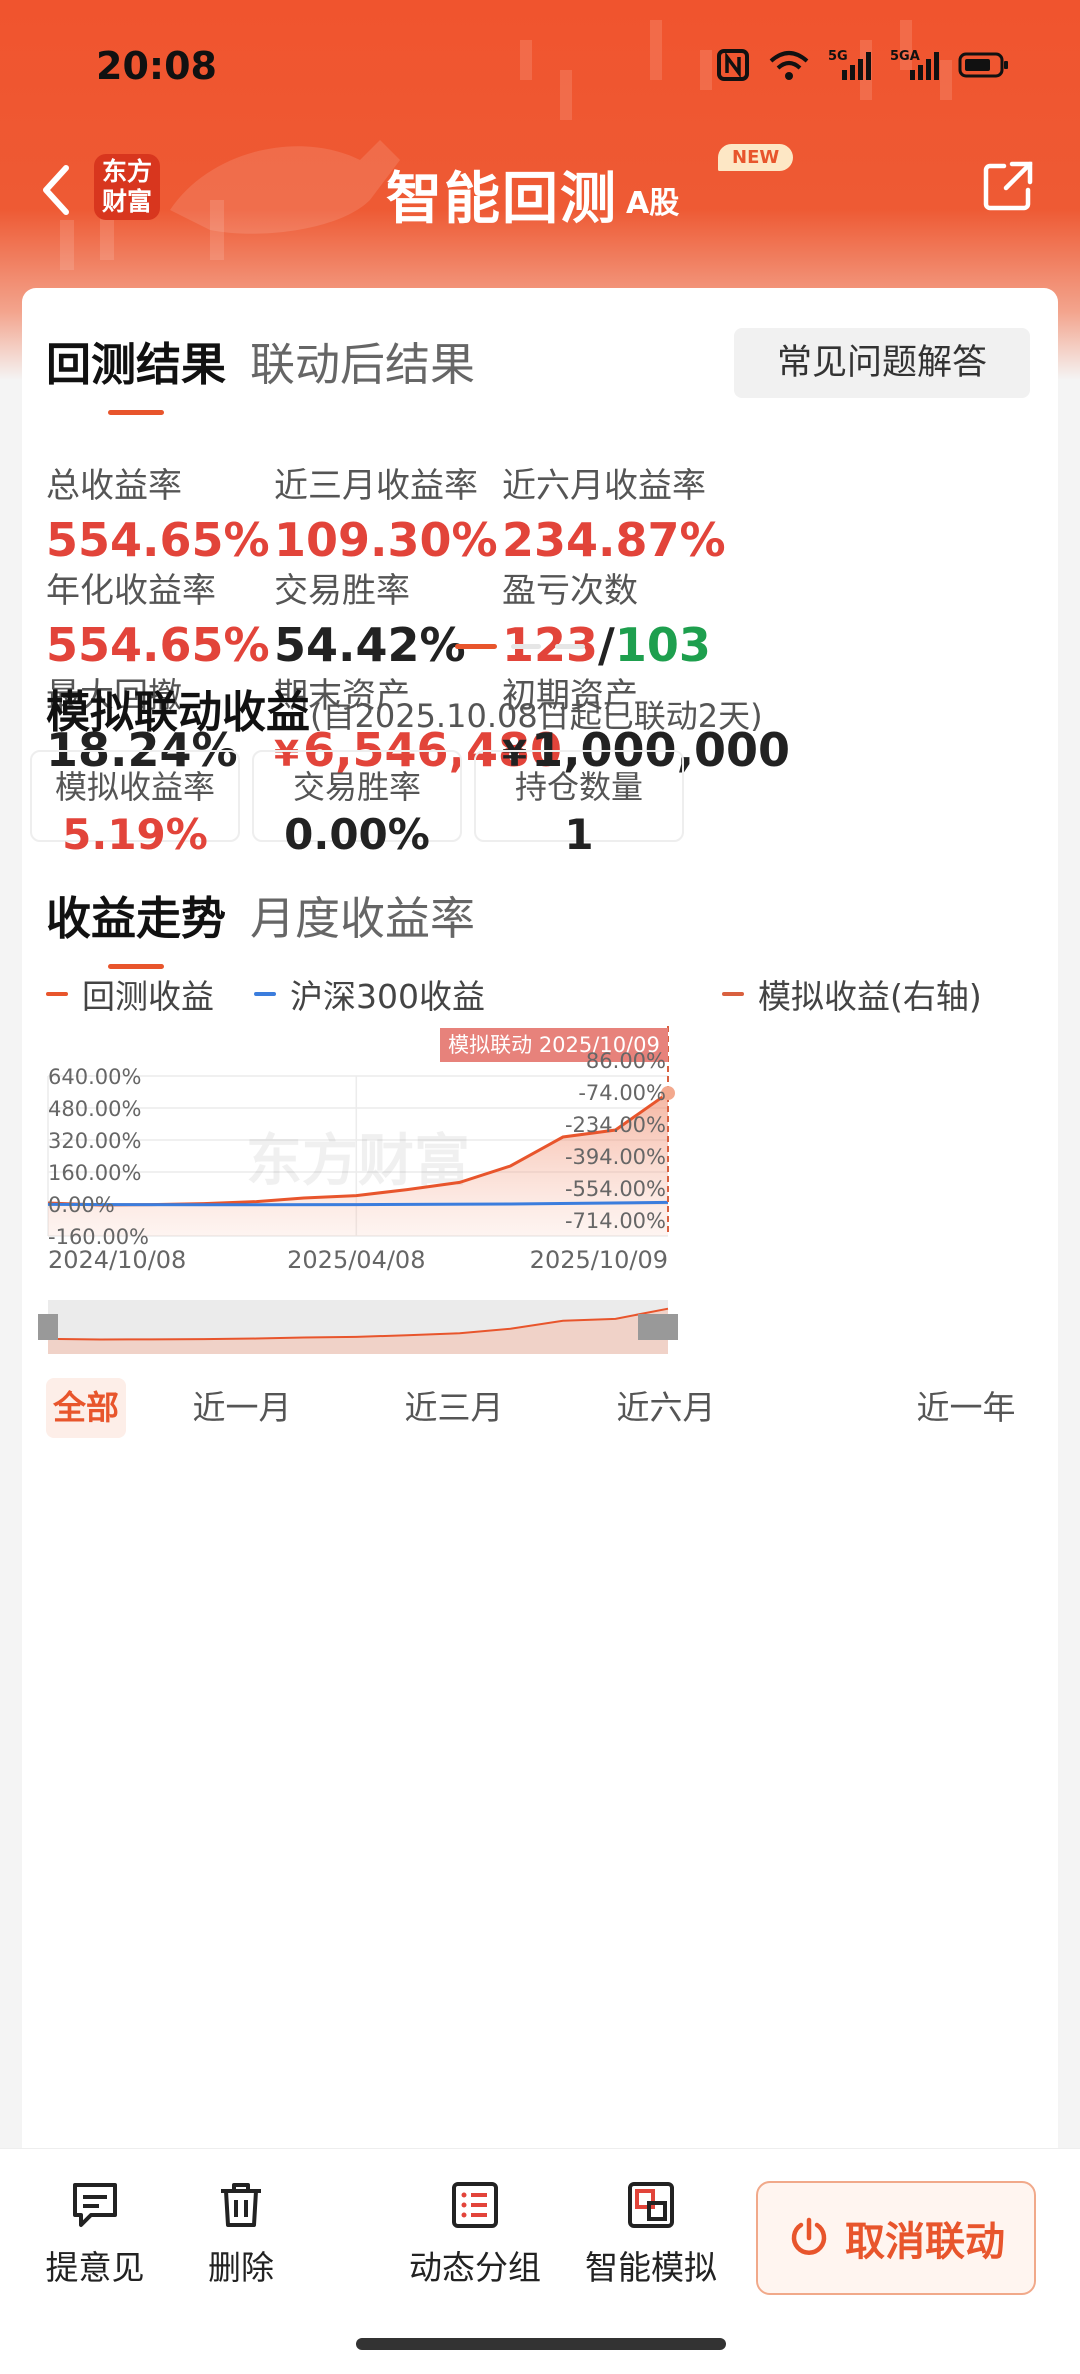 This screenshot has height=2374, width=1080. I want to click on feedback-button: 提意见, so click(95, 2234).